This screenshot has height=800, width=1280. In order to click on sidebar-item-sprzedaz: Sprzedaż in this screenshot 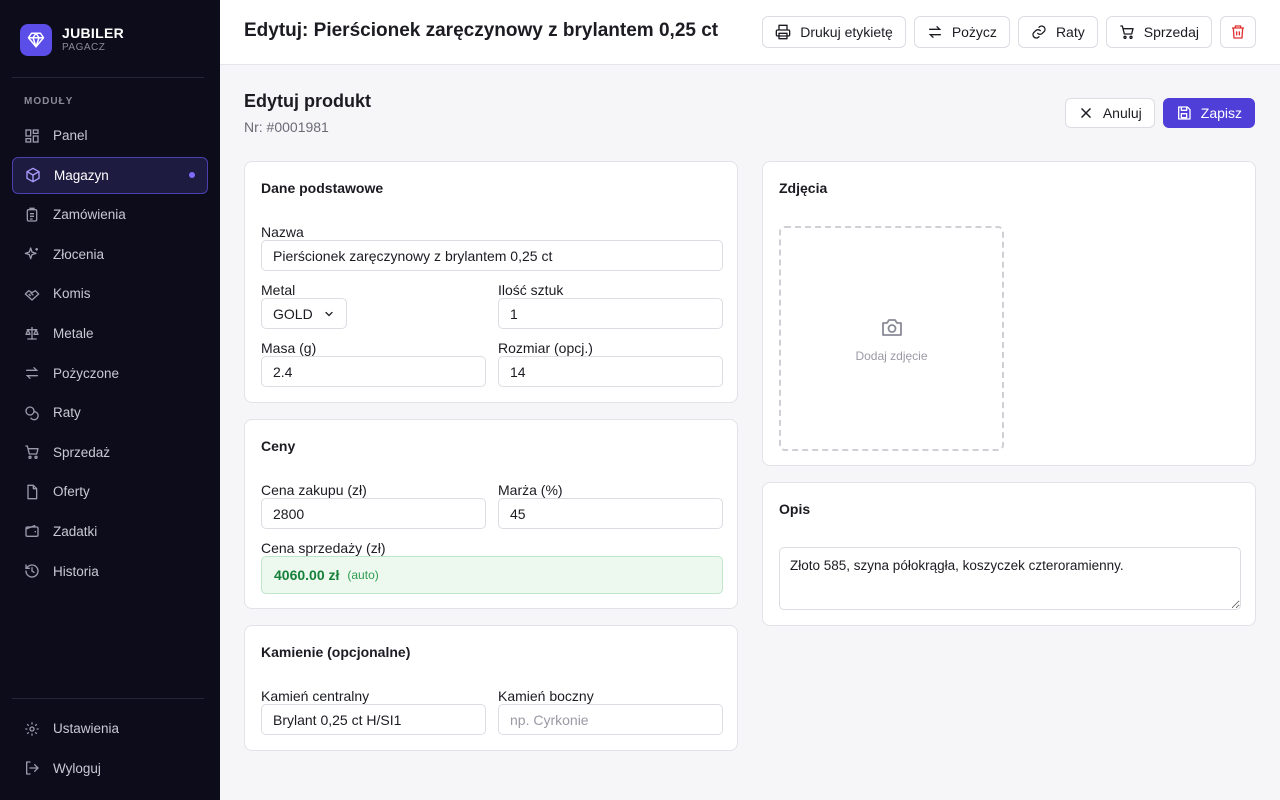, I will do `click(110, 452)`.